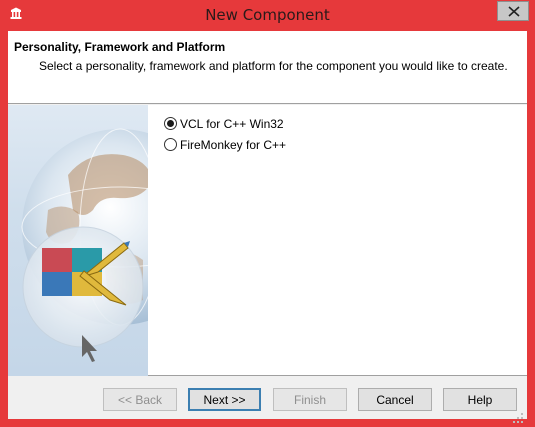 This screenshot has width=535, height=427. I want to click on finish-button: Finish, so click(310, 399).